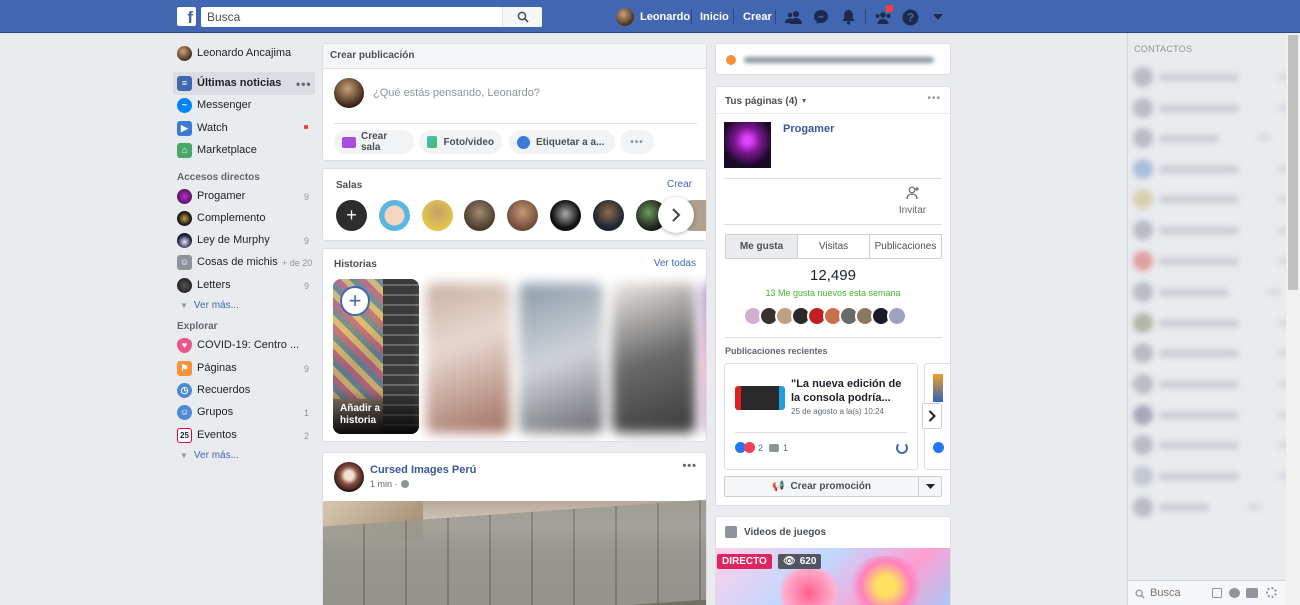 This screenshot has width=1300, height=605. What do you see at coordinates (202, 128) in the screenshot?
I see `sidebar-item-watch: ▶ Watch` at bounding box center [202, 128].